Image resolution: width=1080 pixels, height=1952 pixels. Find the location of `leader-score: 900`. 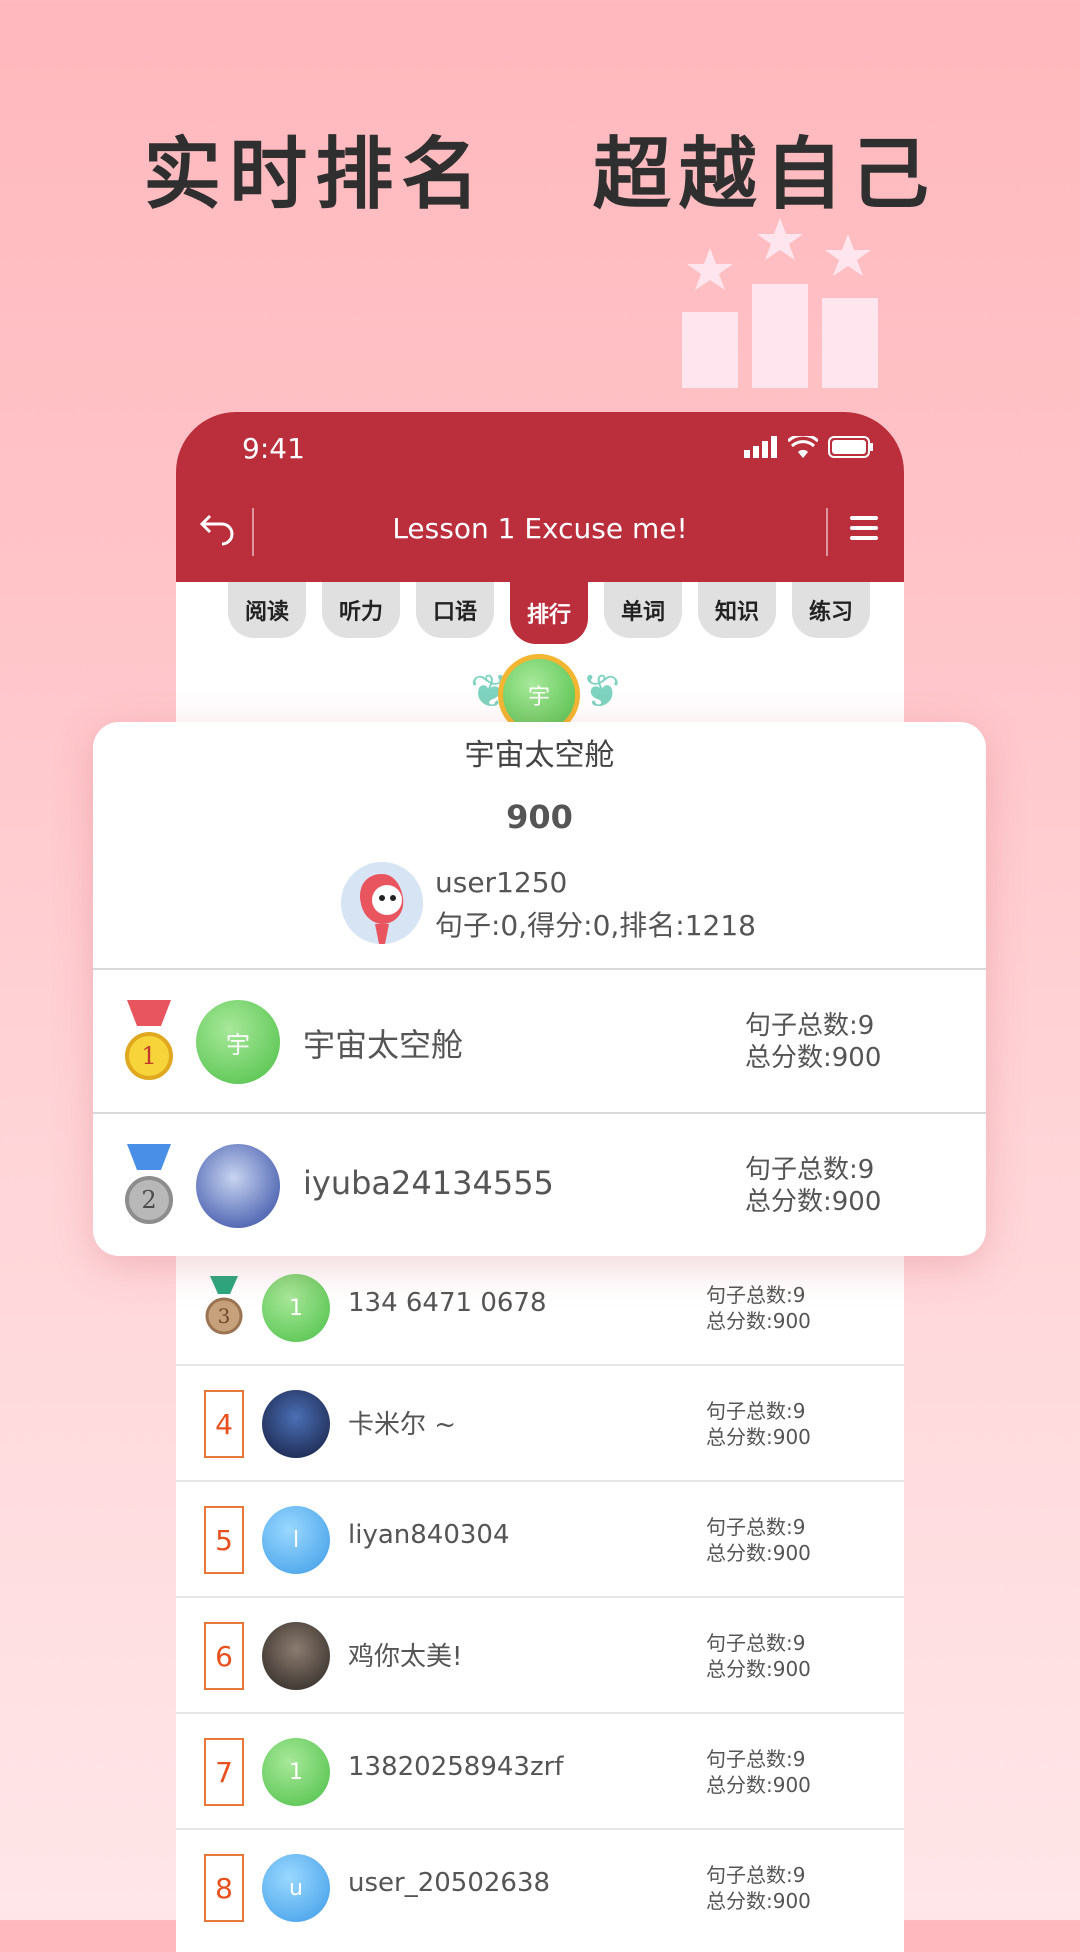

leader-score: 900 is located at coordinates (539, 817).